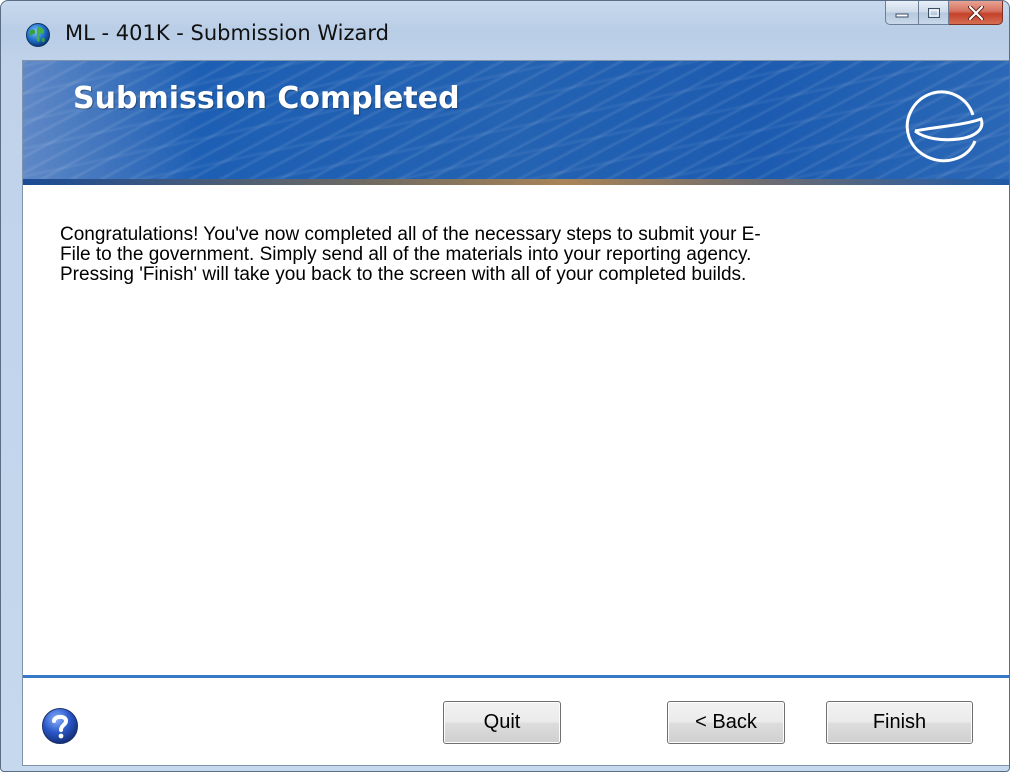 The width and height of the screenshot is (1010, 772). What do you see at coordinates (944, 126) in the screenshot?
I see `e-logo-icon` at bounding box center [944, 126].